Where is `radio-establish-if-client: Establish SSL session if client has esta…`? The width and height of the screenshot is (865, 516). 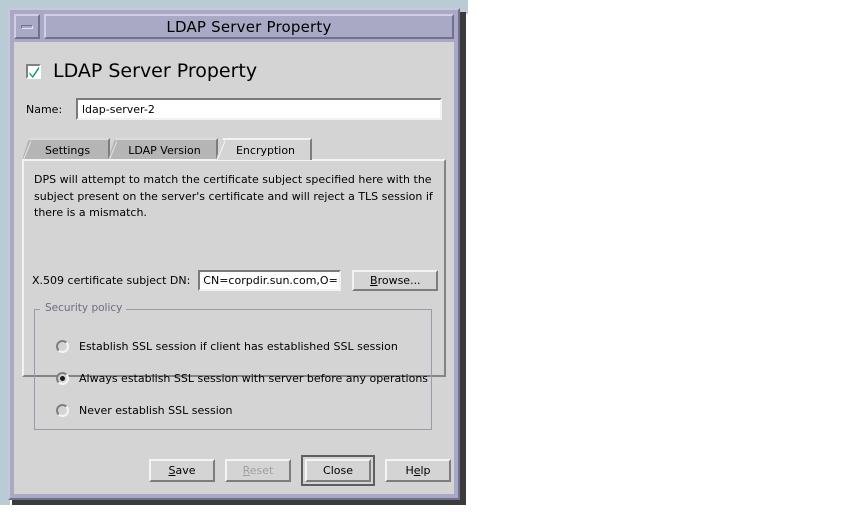
radio-establish-if-client: Establish SSL session if client has esta… is located at coordinates (227, 346).